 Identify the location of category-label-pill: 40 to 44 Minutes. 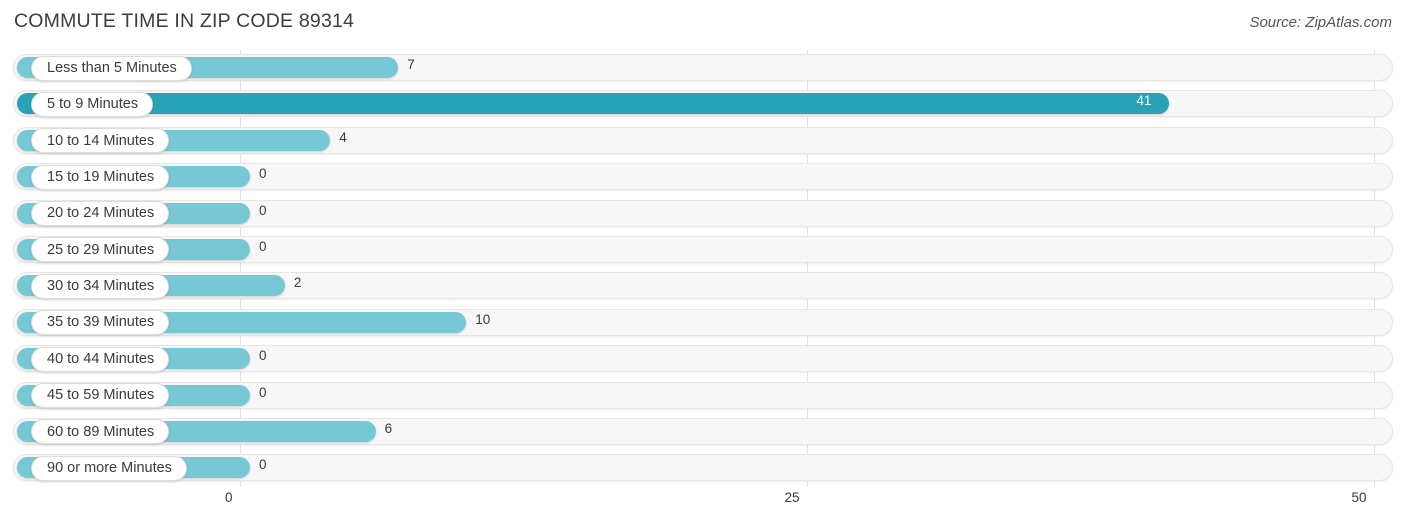
(100, 359).